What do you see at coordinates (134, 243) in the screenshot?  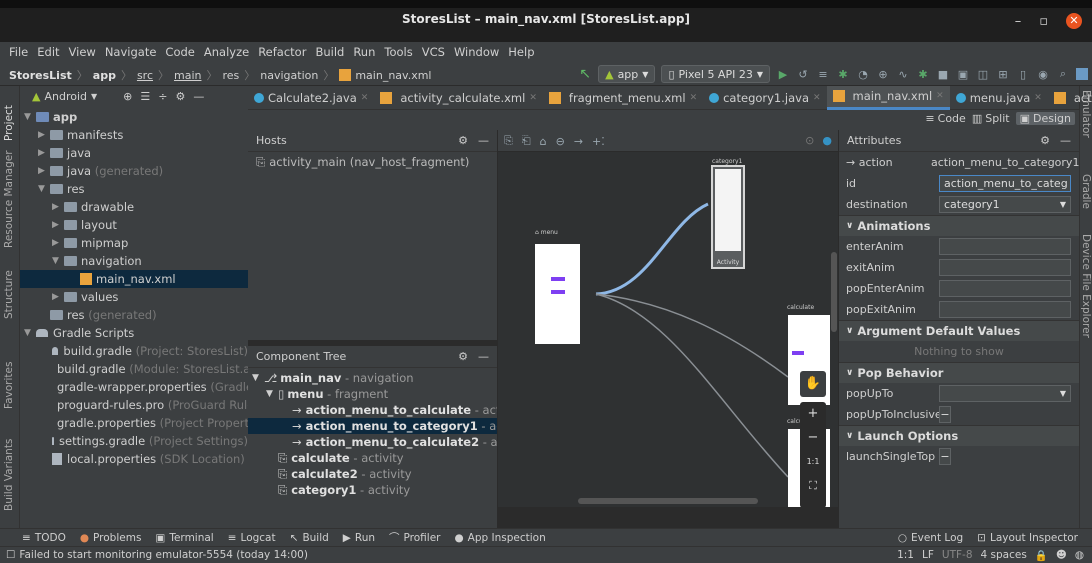 I see `tree-node-mipmap: ▶ mipmap` at bounding box center [134, 243].